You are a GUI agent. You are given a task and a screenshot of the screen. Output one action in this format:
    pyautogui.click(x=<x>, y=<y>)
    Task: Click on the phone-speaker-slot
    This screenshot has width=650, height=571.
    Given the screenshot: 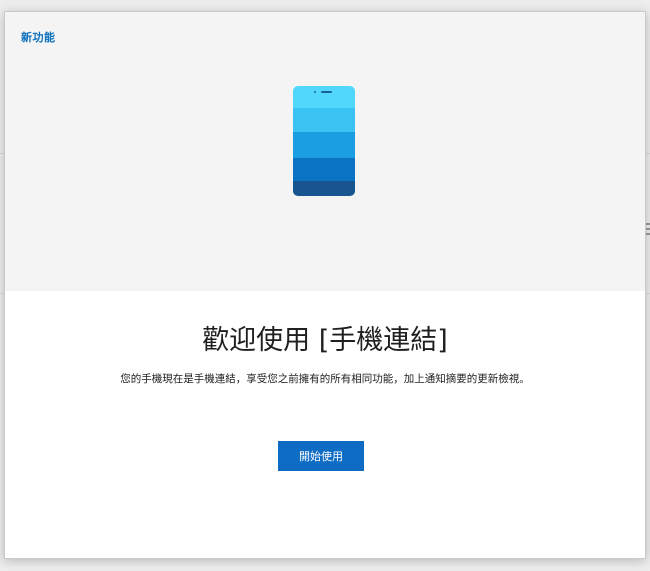 What is the action you would take?
    pyautogui.click(x=326, y=92)
    